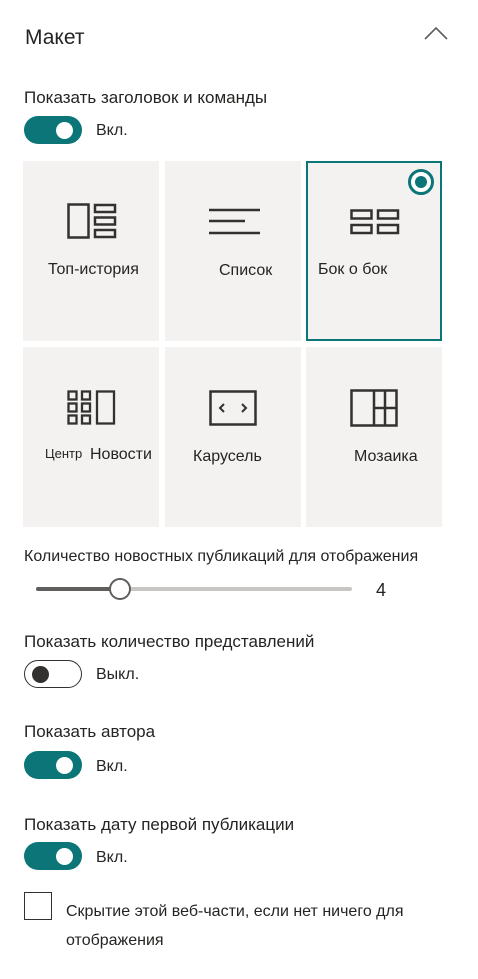 The height and width of the screenshot is (979, 478). Describe the element at coordinates (91, 437) in the screenshot. I see `layout-hub-news: Центр Новости` at that location.